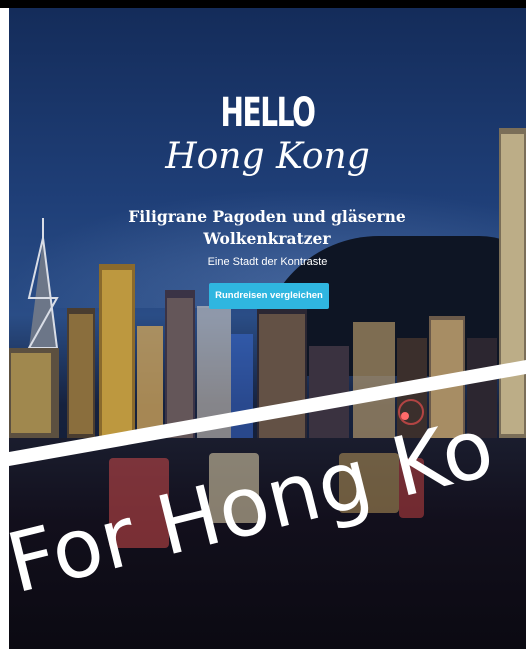 This screenshot has width=526, height=649. What do you see at coordinates (4, 328) in the screenshot?
I see `left-margin` at bounding box center [4, 328].